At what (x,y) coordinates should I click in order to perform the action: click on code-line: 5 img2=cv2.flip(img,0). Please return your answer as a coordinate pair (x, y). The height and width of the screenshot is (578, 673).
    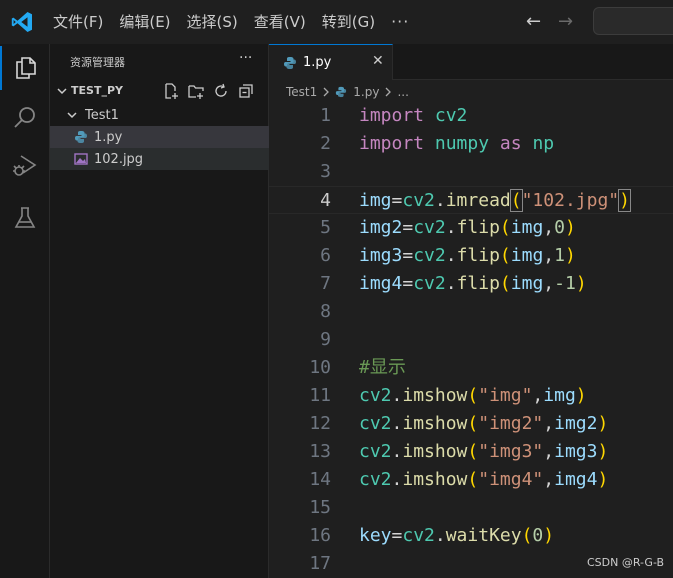
    Looking at the image, I should click on (471, 228).